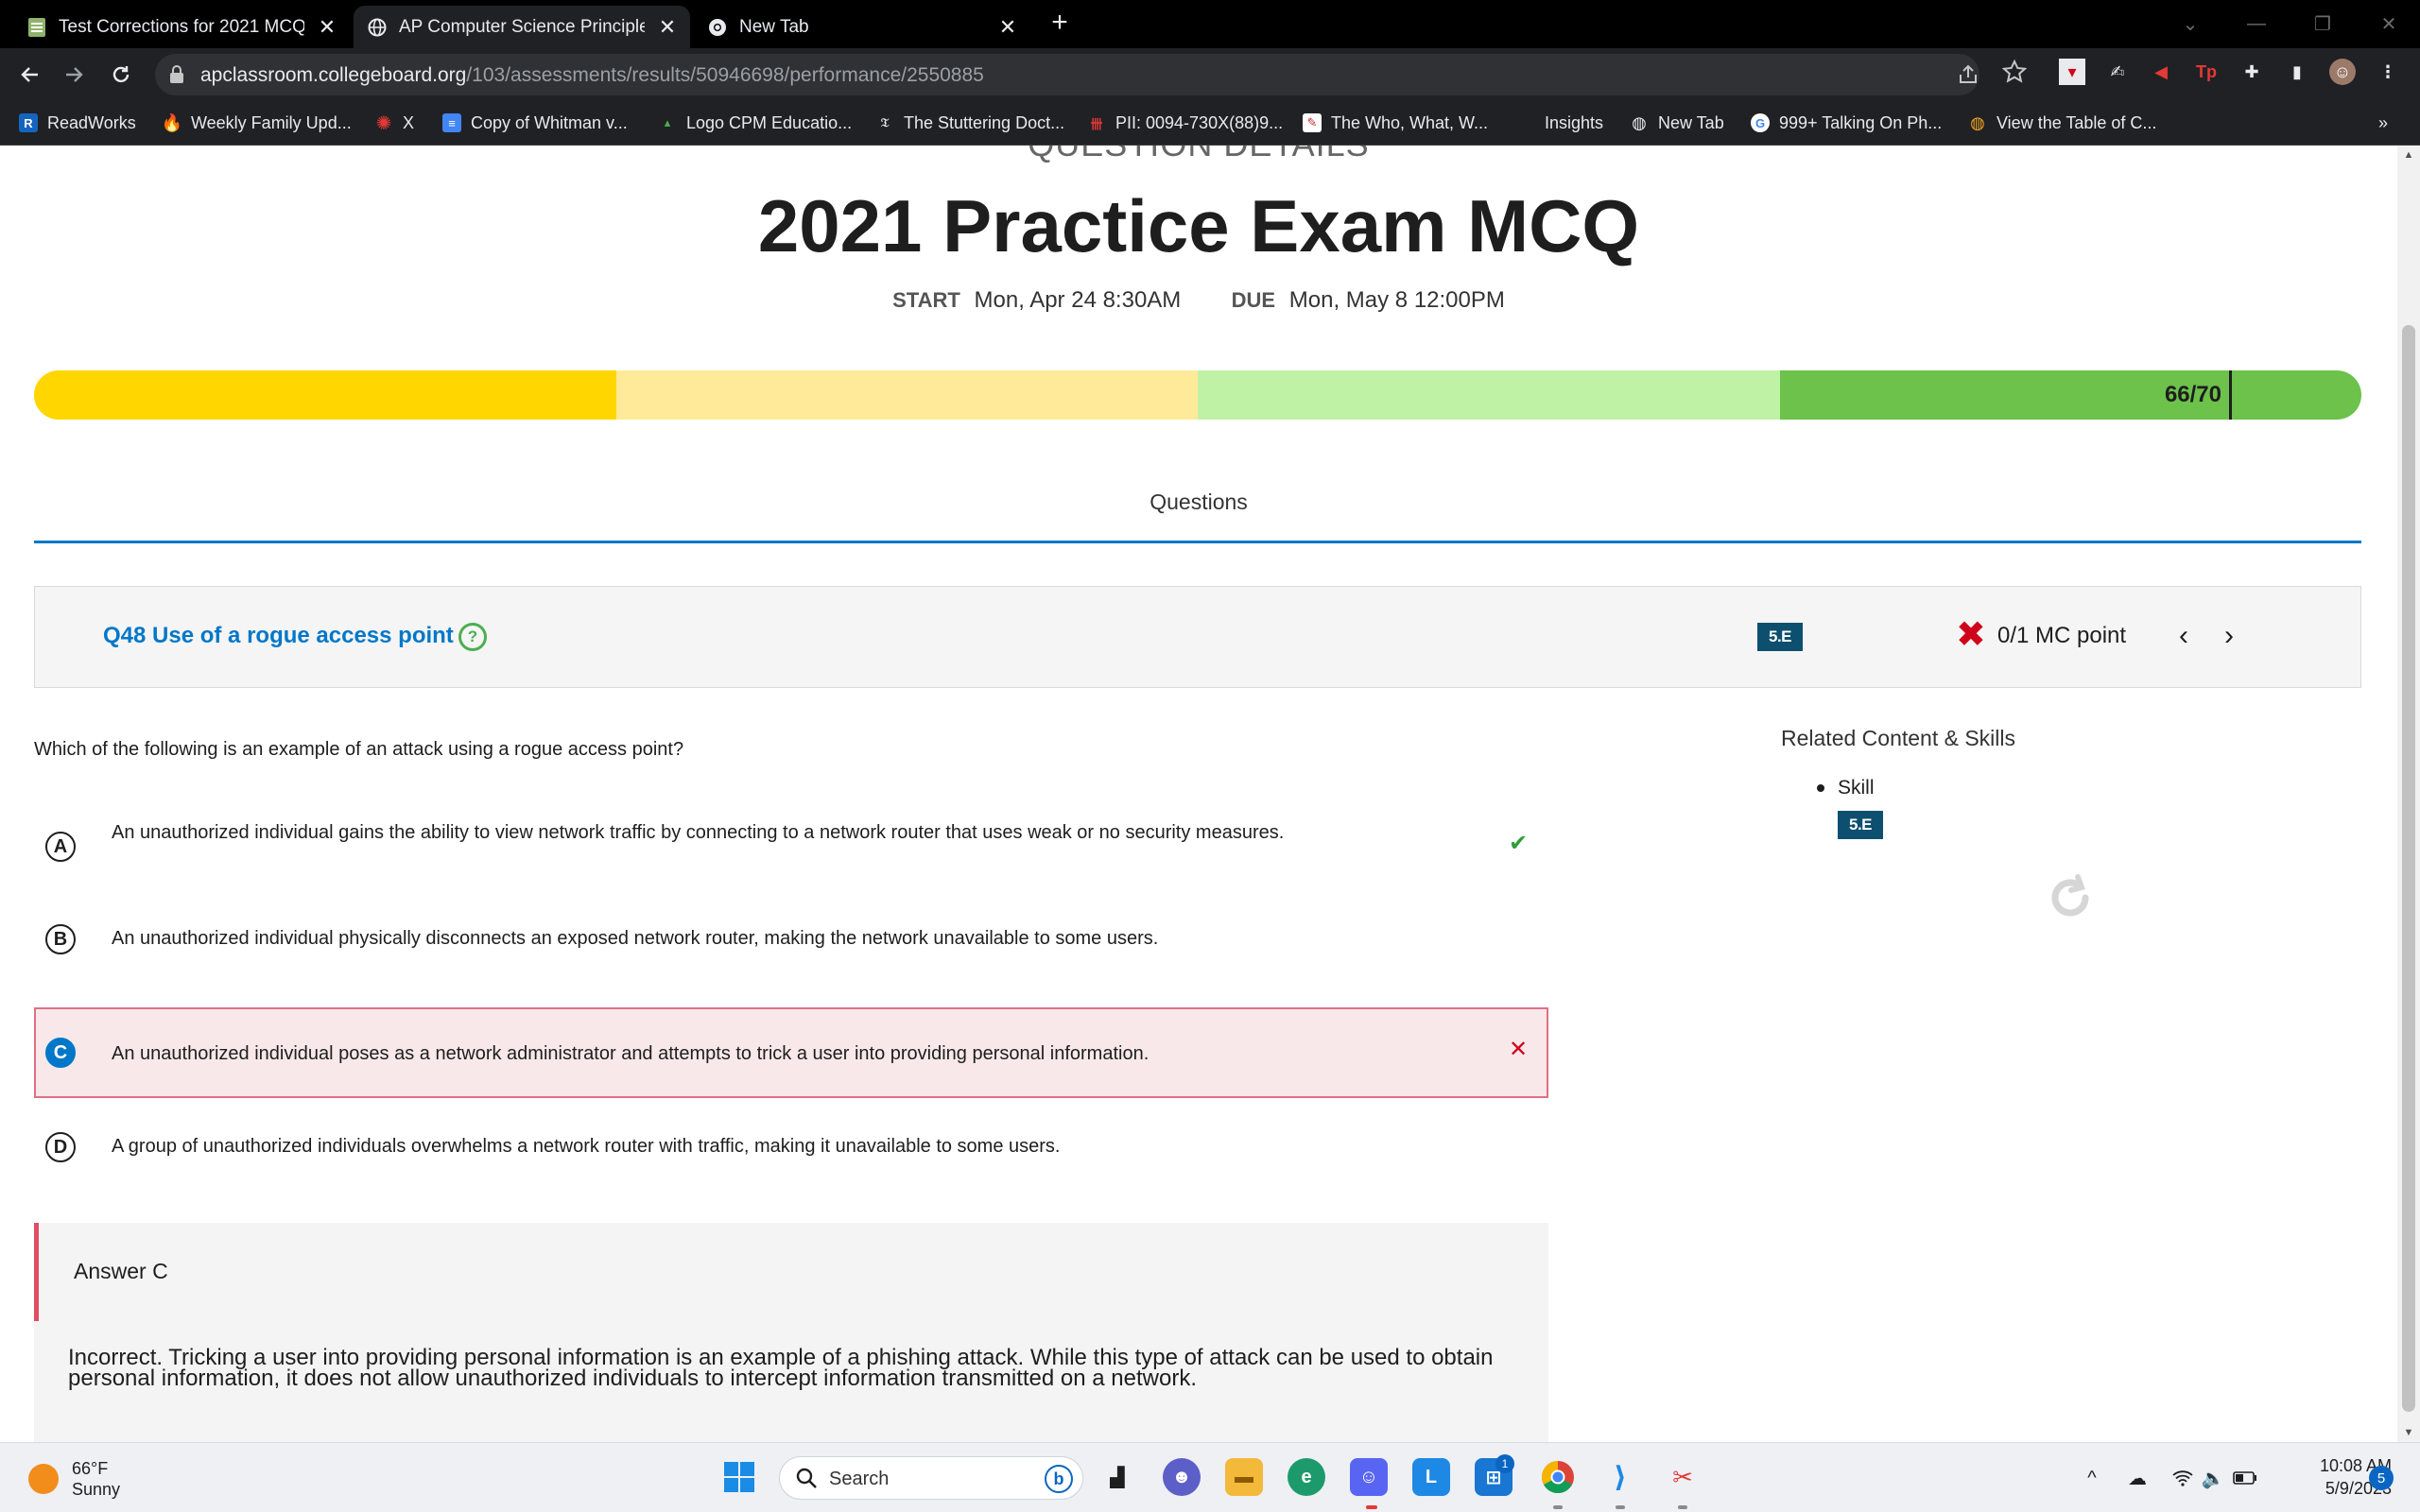 Image resolution: width=2420 pixels, height=1512 pixels. Describe the element at coordinates (2408, 1432) in the screenshot. I see `scroll-down-arrow-icon: ▼` at that location.